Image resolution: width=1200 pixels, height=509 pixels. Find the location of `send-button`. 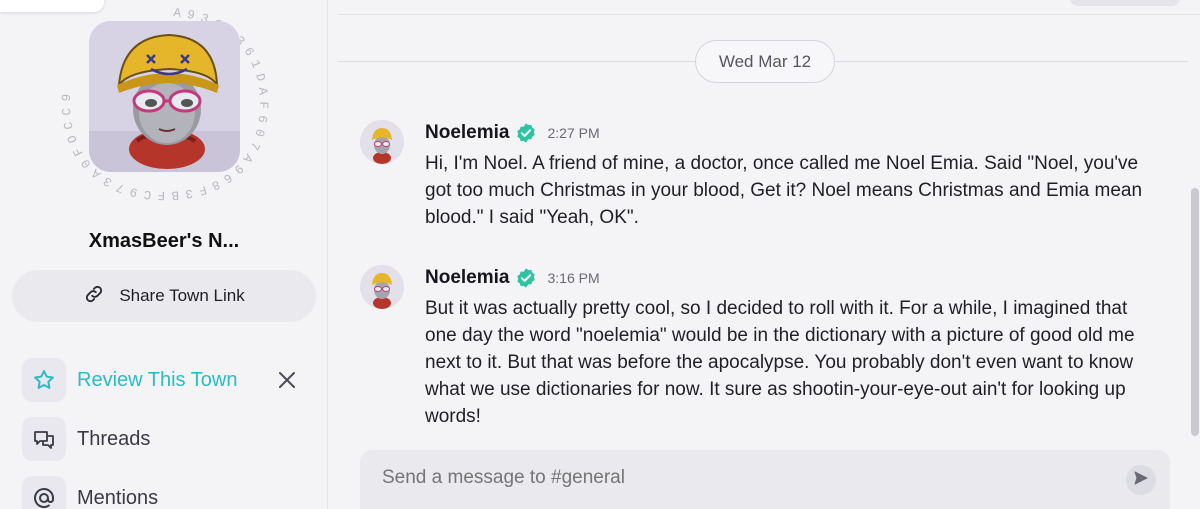

send-button is located at coordinates (1141, 480).